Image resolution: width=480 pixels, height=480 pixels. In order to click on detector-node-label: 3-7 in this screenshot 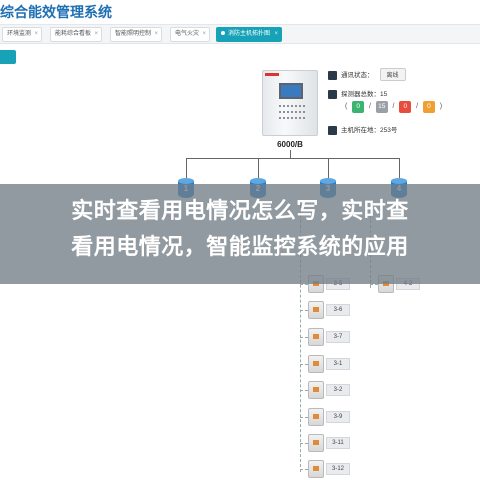, I will do `click(338, 337)`.